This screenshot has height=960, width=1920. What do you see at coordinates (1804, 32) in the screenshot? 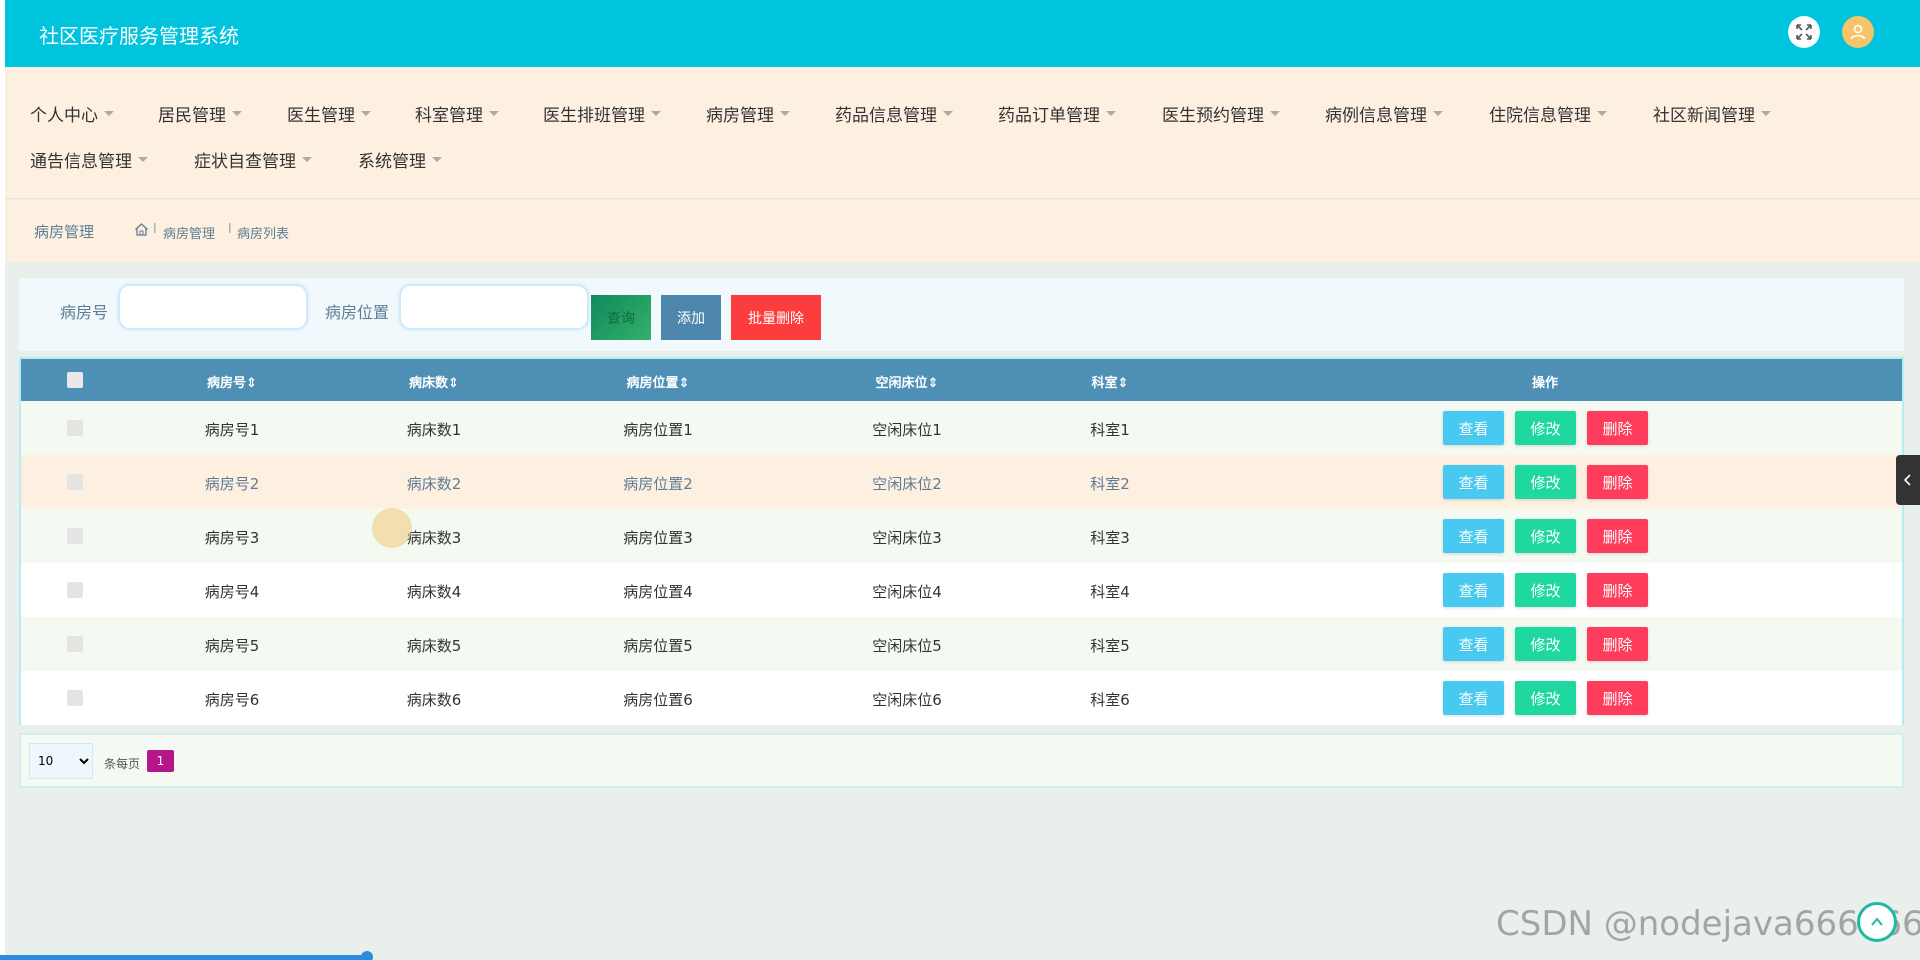
I see `fullscreen-button` at bounding box center [1804, 32].